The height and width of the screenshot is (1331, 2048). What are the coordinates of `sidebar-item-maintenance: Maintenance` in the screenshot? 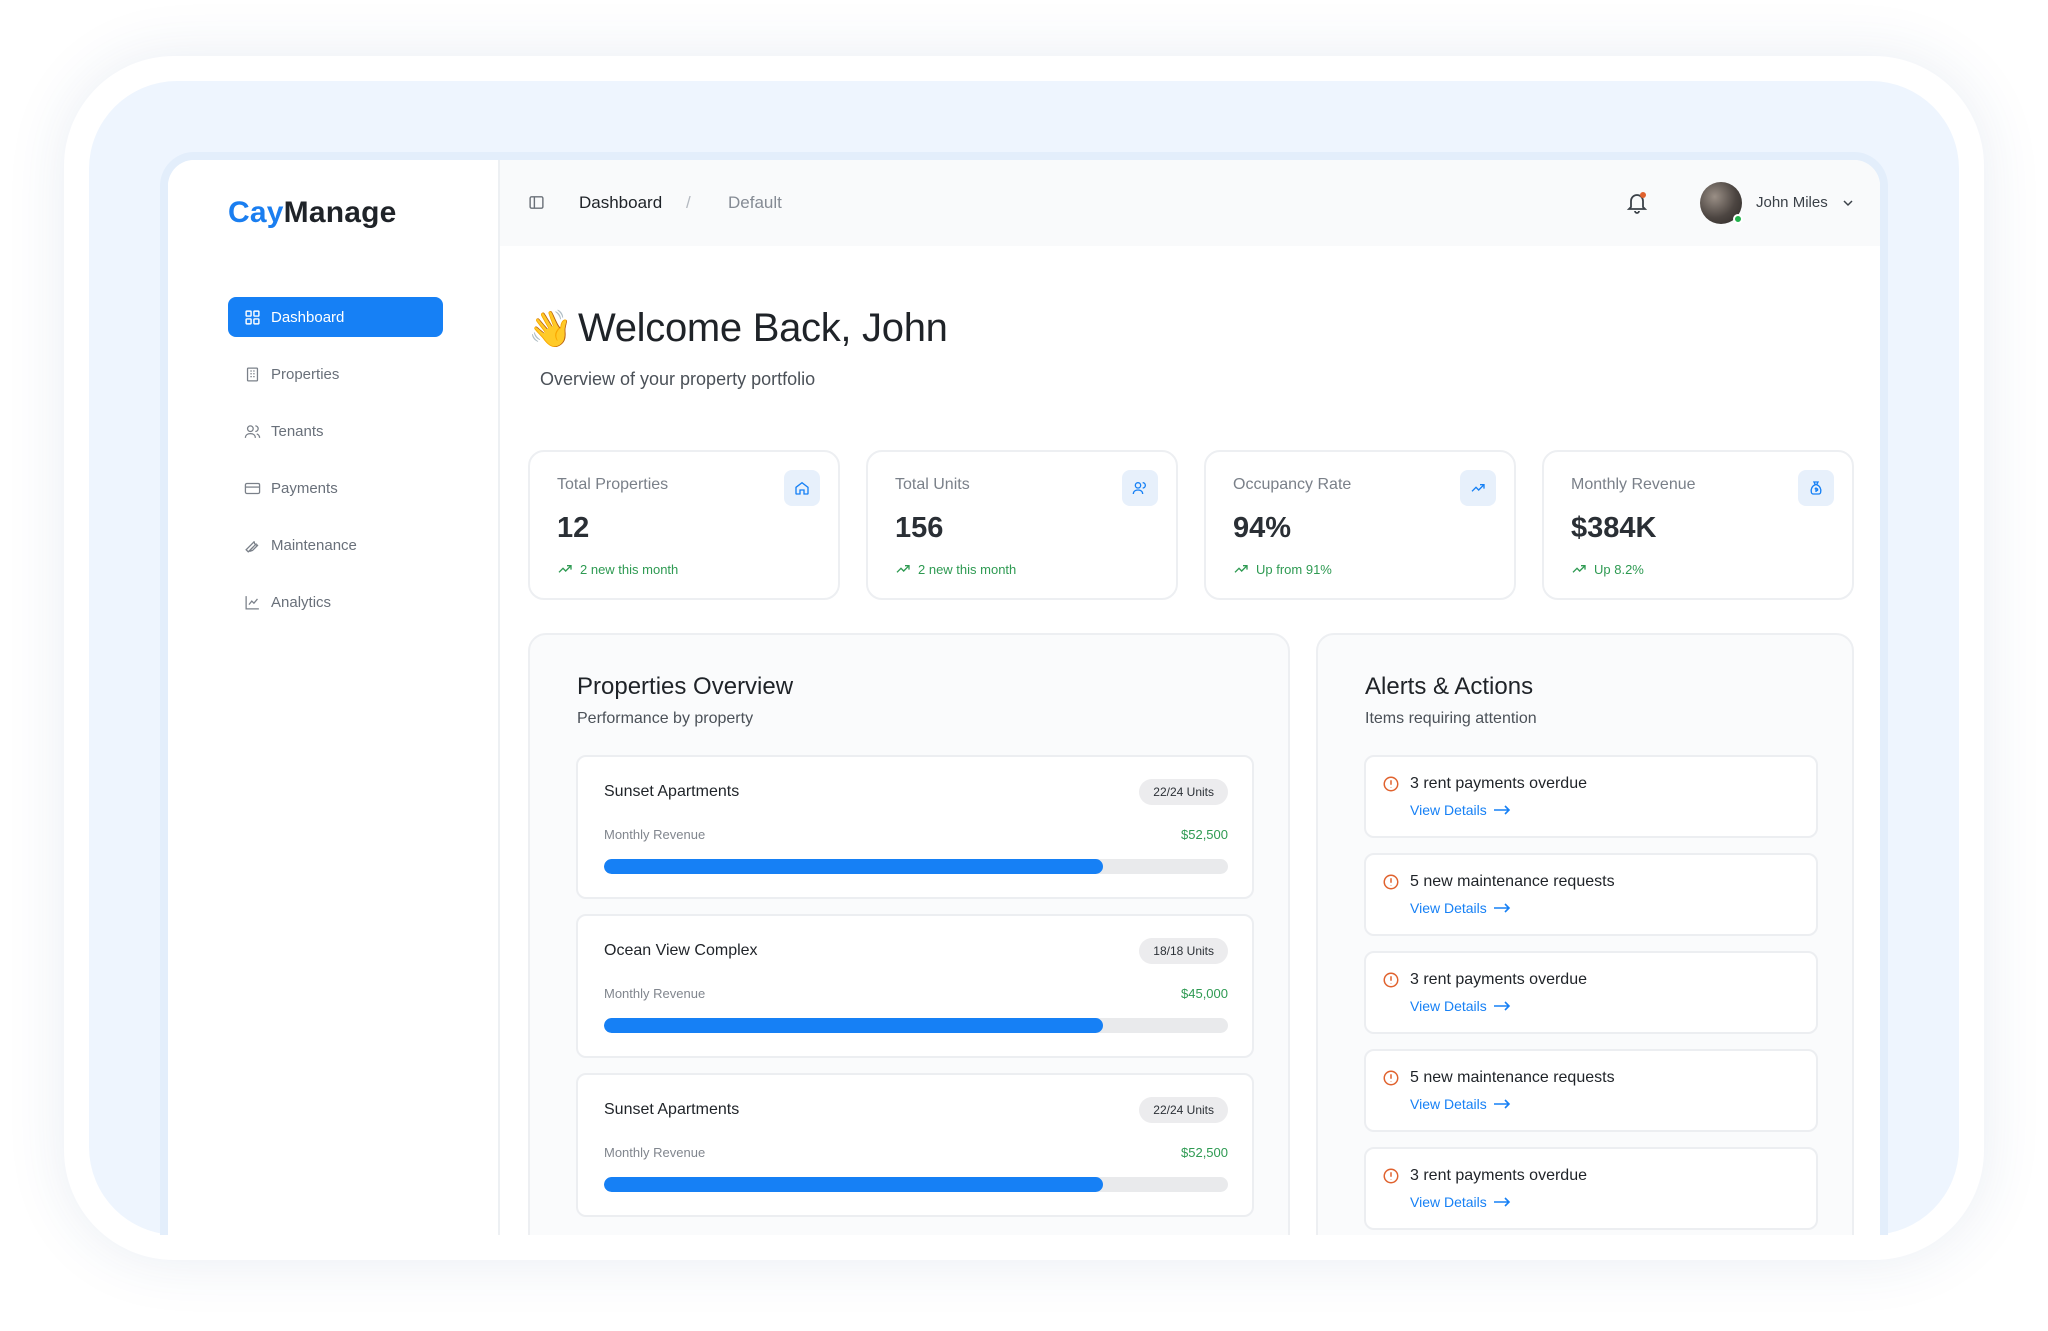 It's located at (335, 545).